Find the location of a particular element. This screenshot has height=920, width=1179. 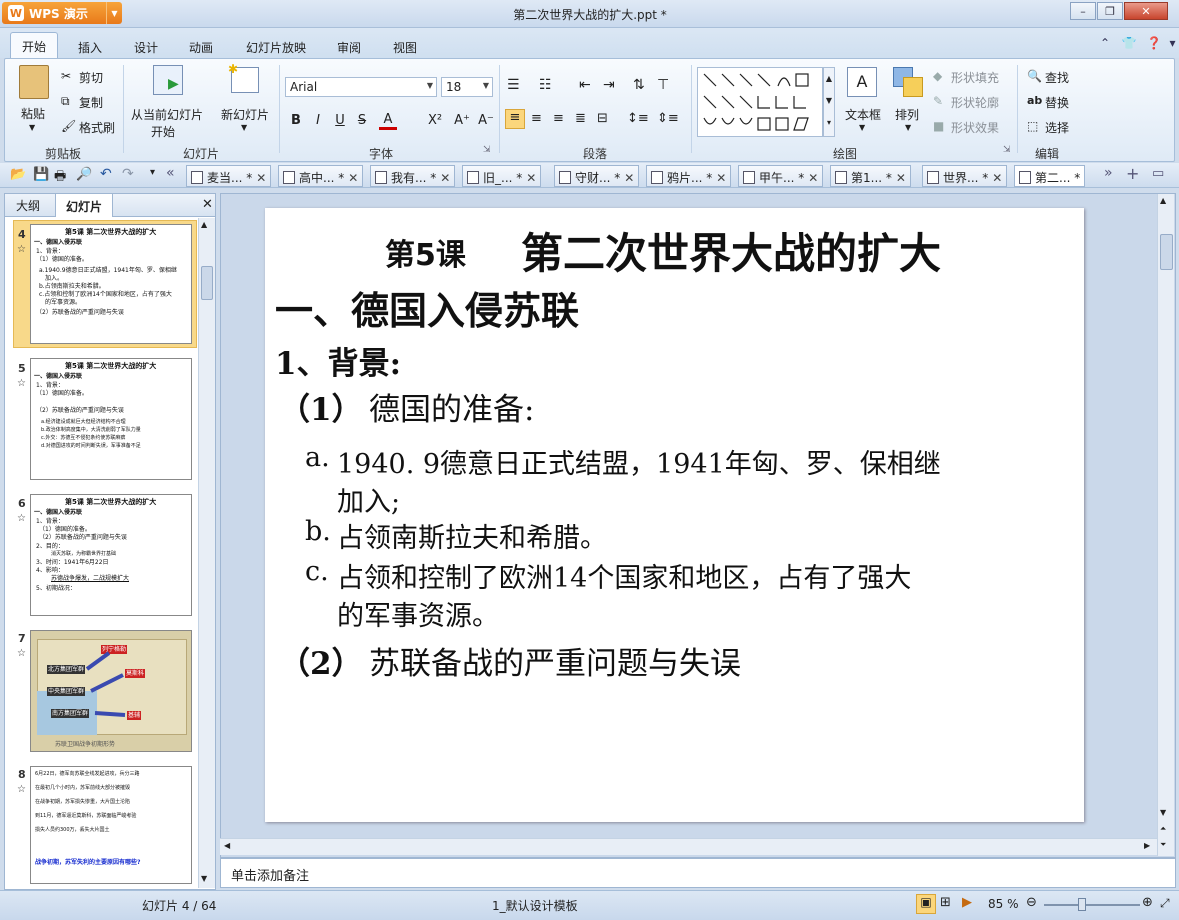

doc-tab: 旧_... * ✕ is located at coordinates (502, 176).